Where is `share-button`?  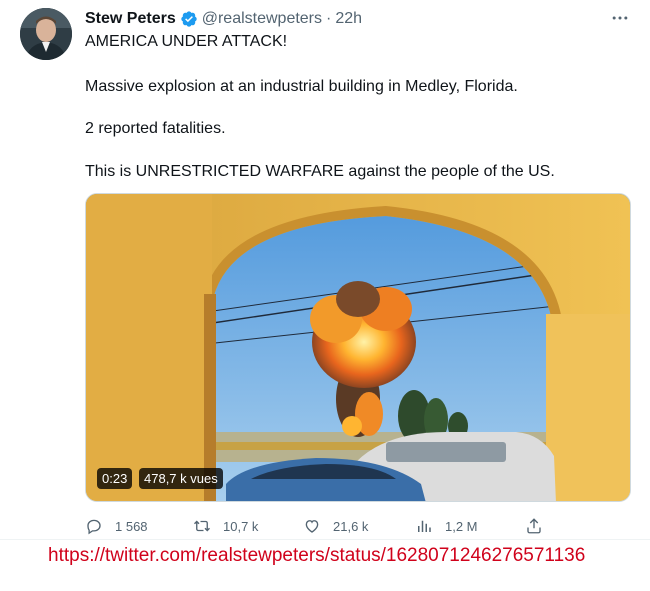 share-button is located at coordinates (540, 526).